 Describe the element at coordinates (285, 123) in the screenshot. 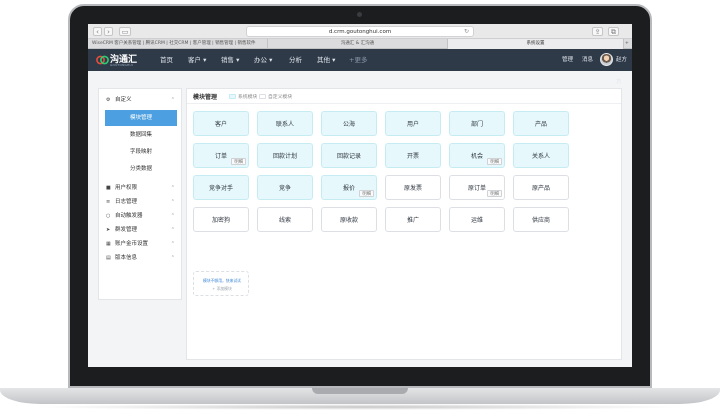

I see `module-card: 联系人` at that location.